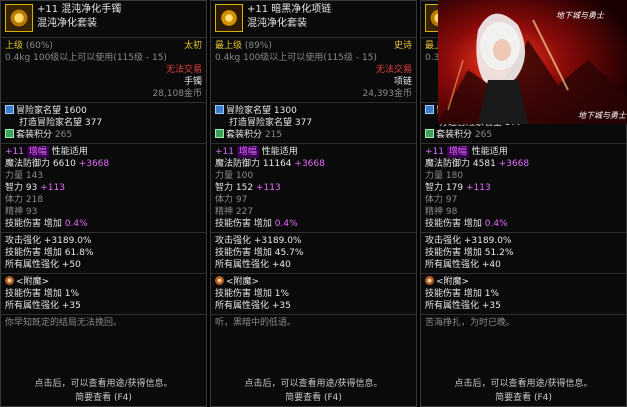 This screenshot has height=407, width=627. What do you see at coordinates (228, 58) in the screenshot?
I see `item-weight: 0.4kg` at bounding box center [228, 58].